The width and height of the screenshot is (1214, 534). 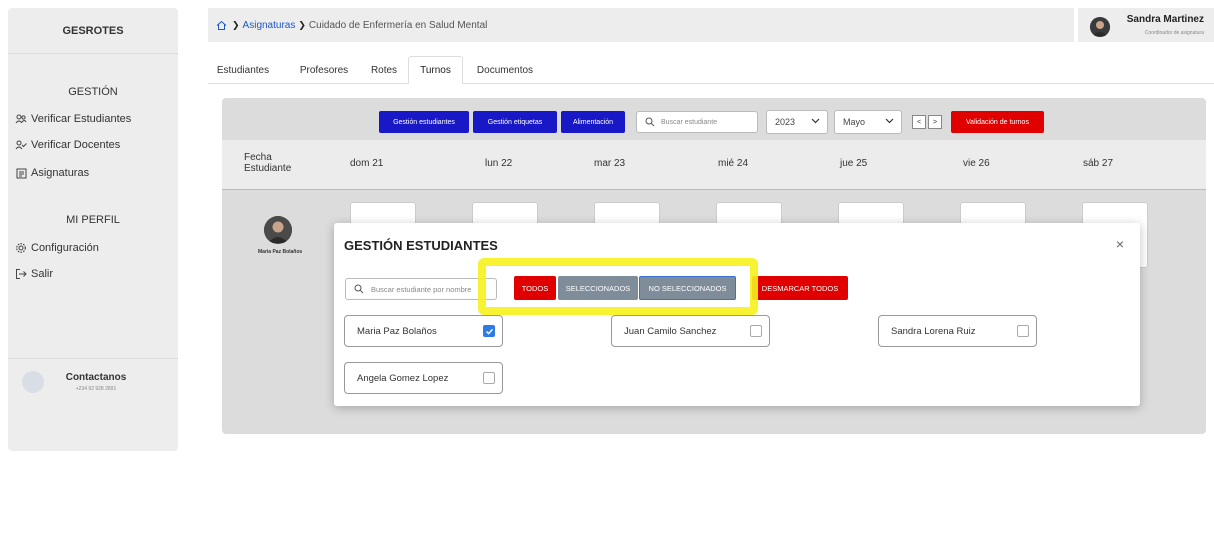 I want to click on student-card: Maria Paz Bolaños, so click(x=423, y=331).